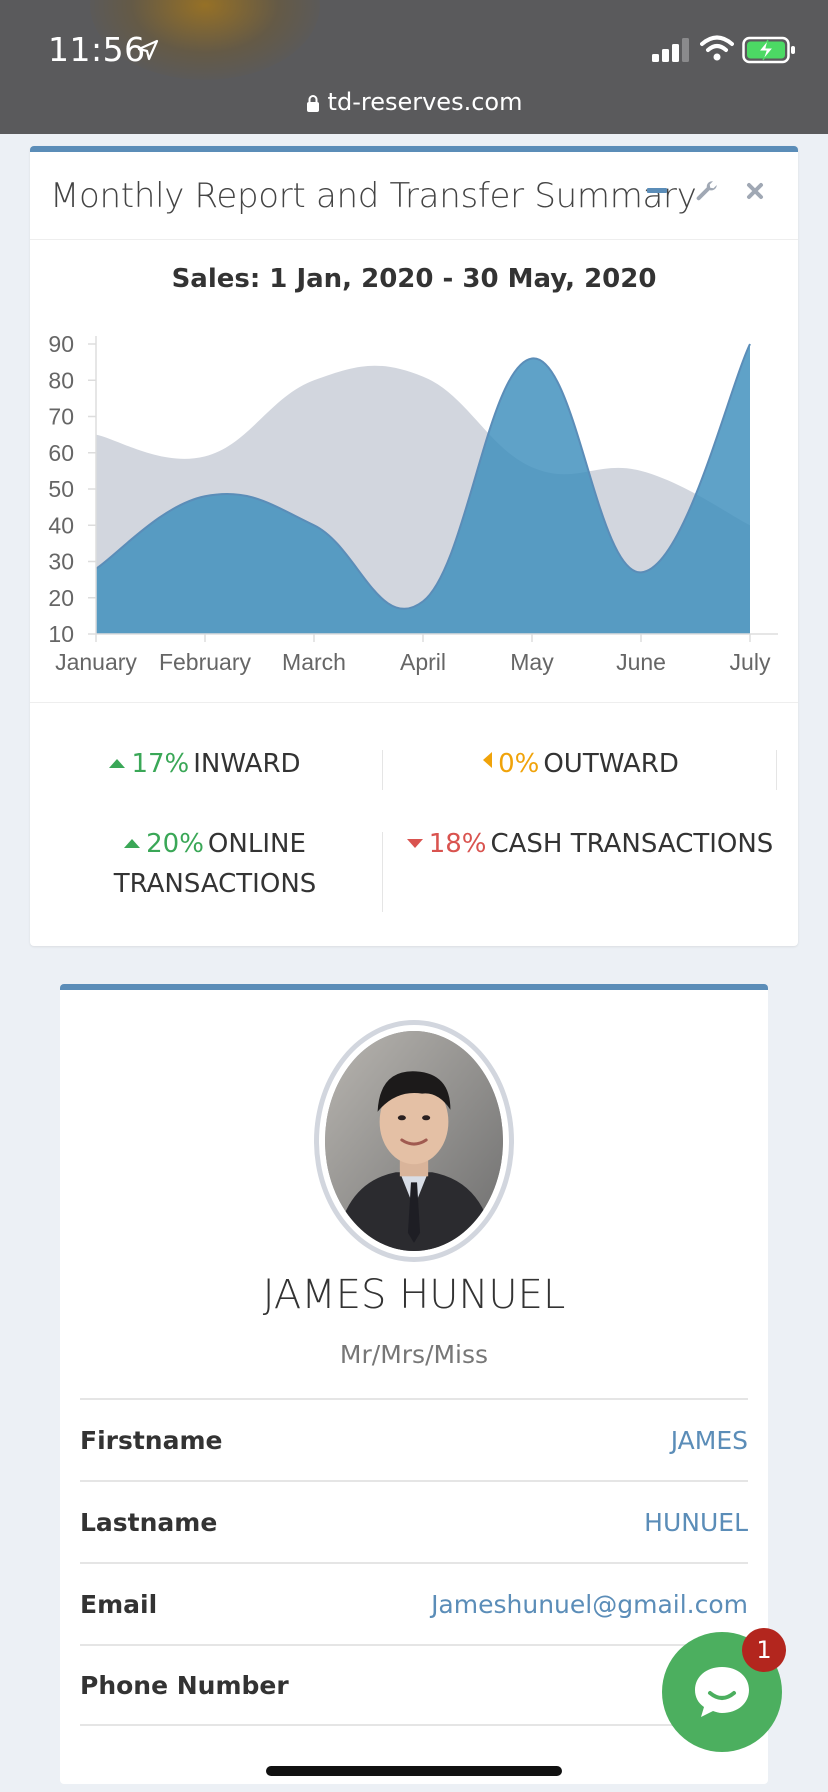  Describe the element at coordinates (611, 764) in the screenshot. I see `stat-outward-label: OUTWARD` at that location.